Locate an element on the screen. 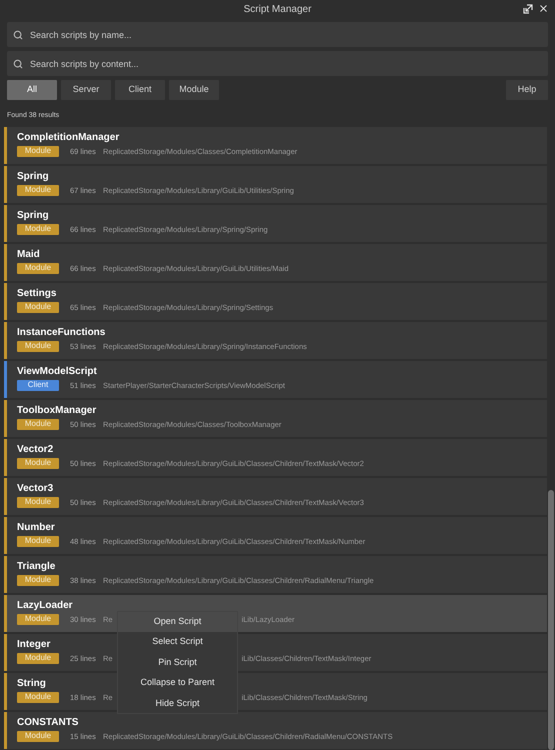 Image resolution: width=555 pixels, height=750 pixels. script-type-label: Client is located at coordinates (38, 385).